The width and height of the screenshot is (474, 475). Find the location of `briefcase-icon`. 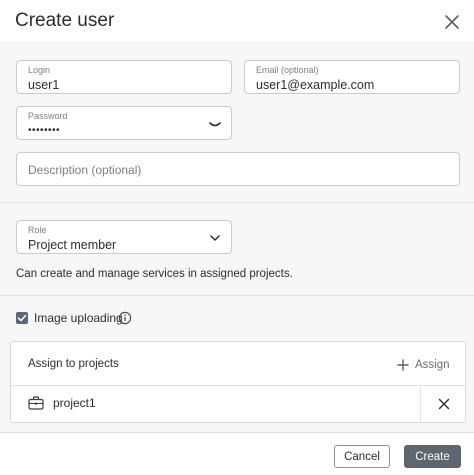

briefcase-icon is located at coordinates (36, 403).